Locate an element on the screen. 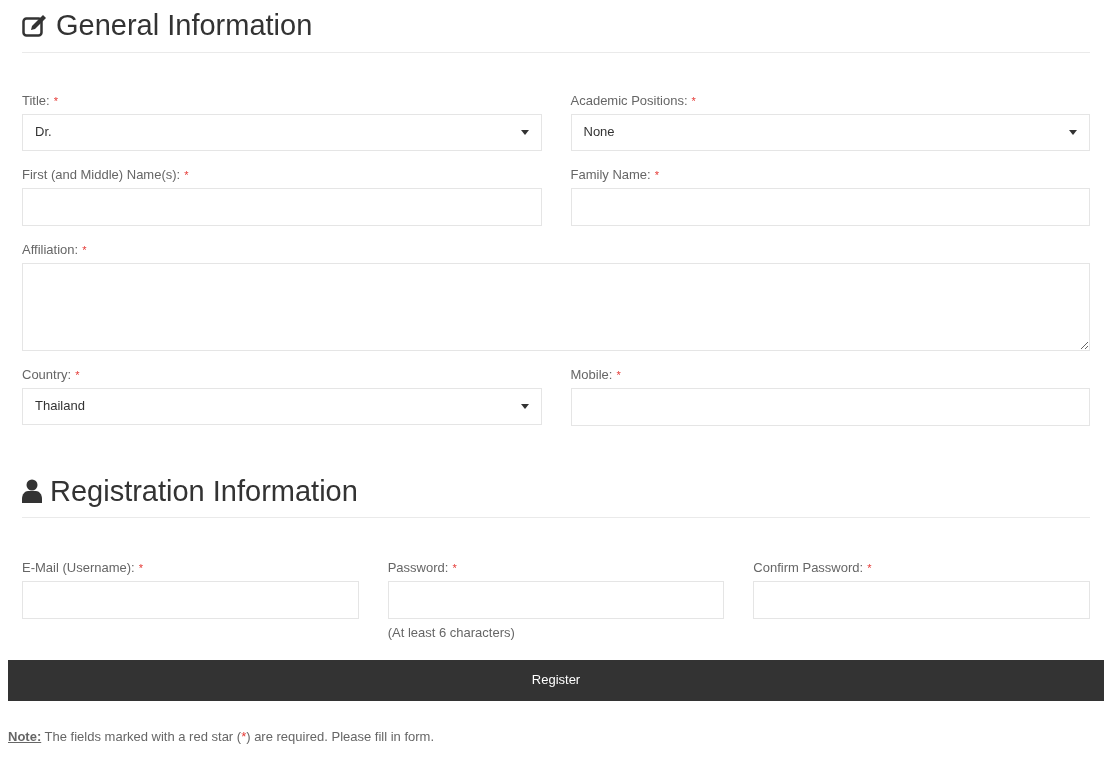 Image resolution: width=1112 pixels, height=758 pixels. section-heading: Registration Information is located at coordinates (204, 491).